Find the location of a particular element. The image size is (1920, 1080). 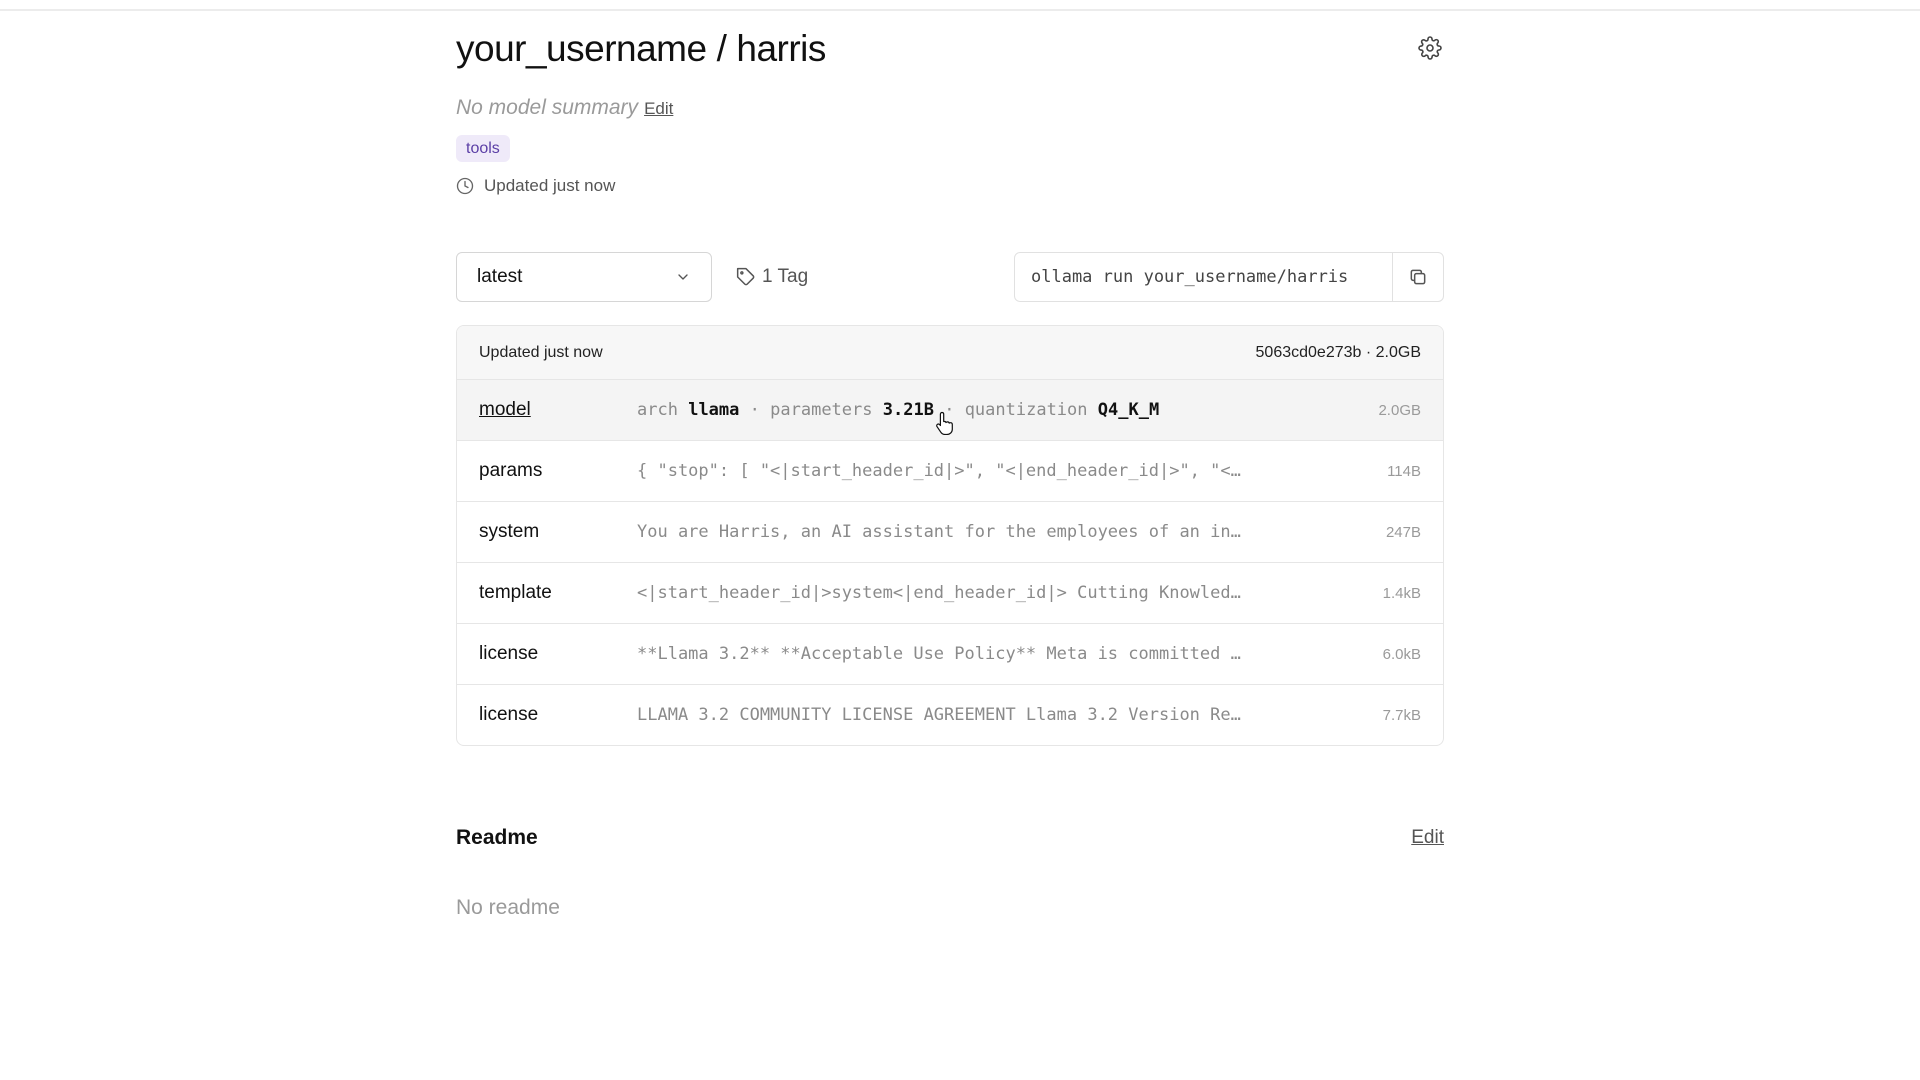

updated-text: Updated just now is located at coordinates (550, 185).